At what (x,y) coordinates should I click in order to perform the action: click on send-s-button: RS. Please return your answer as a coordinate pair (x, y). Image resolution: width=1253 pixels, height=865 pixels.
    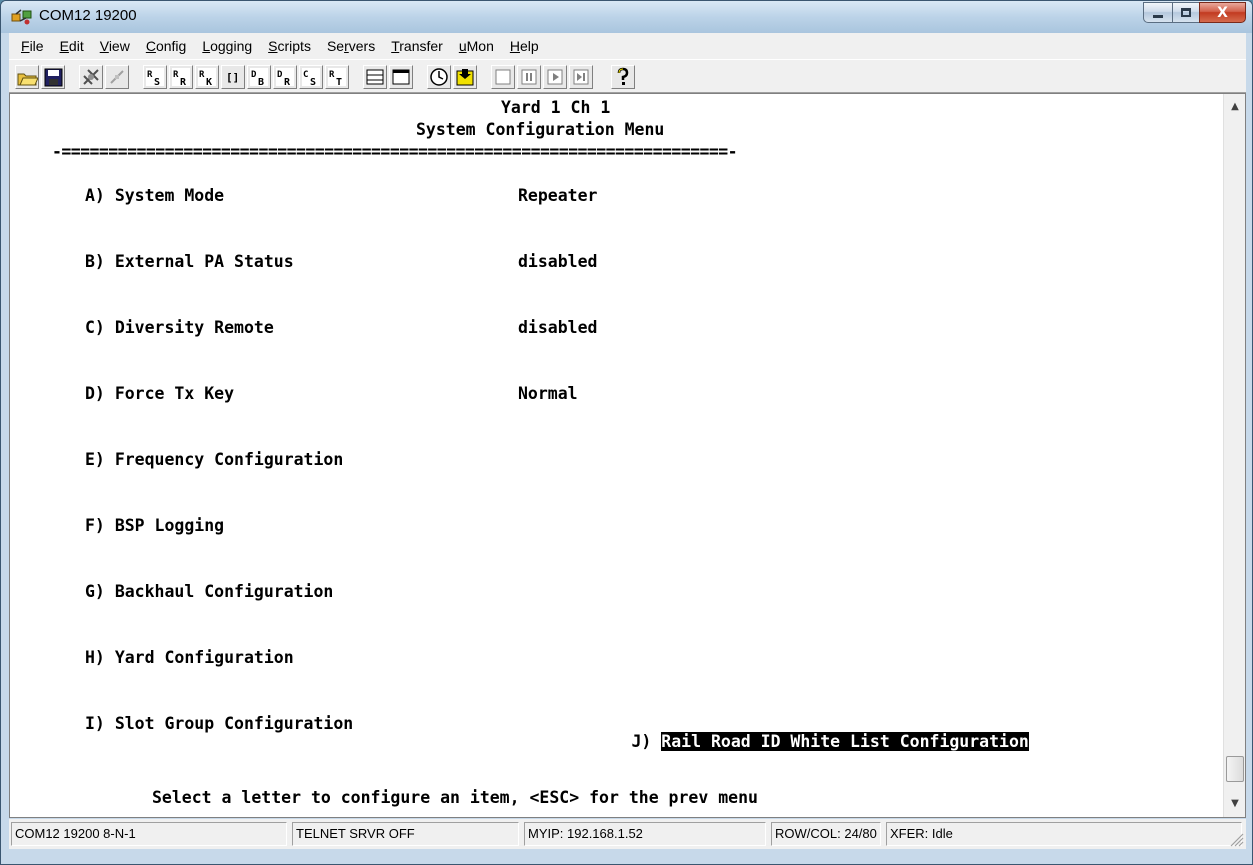
    Looking at the image, I should click on (155, 77).